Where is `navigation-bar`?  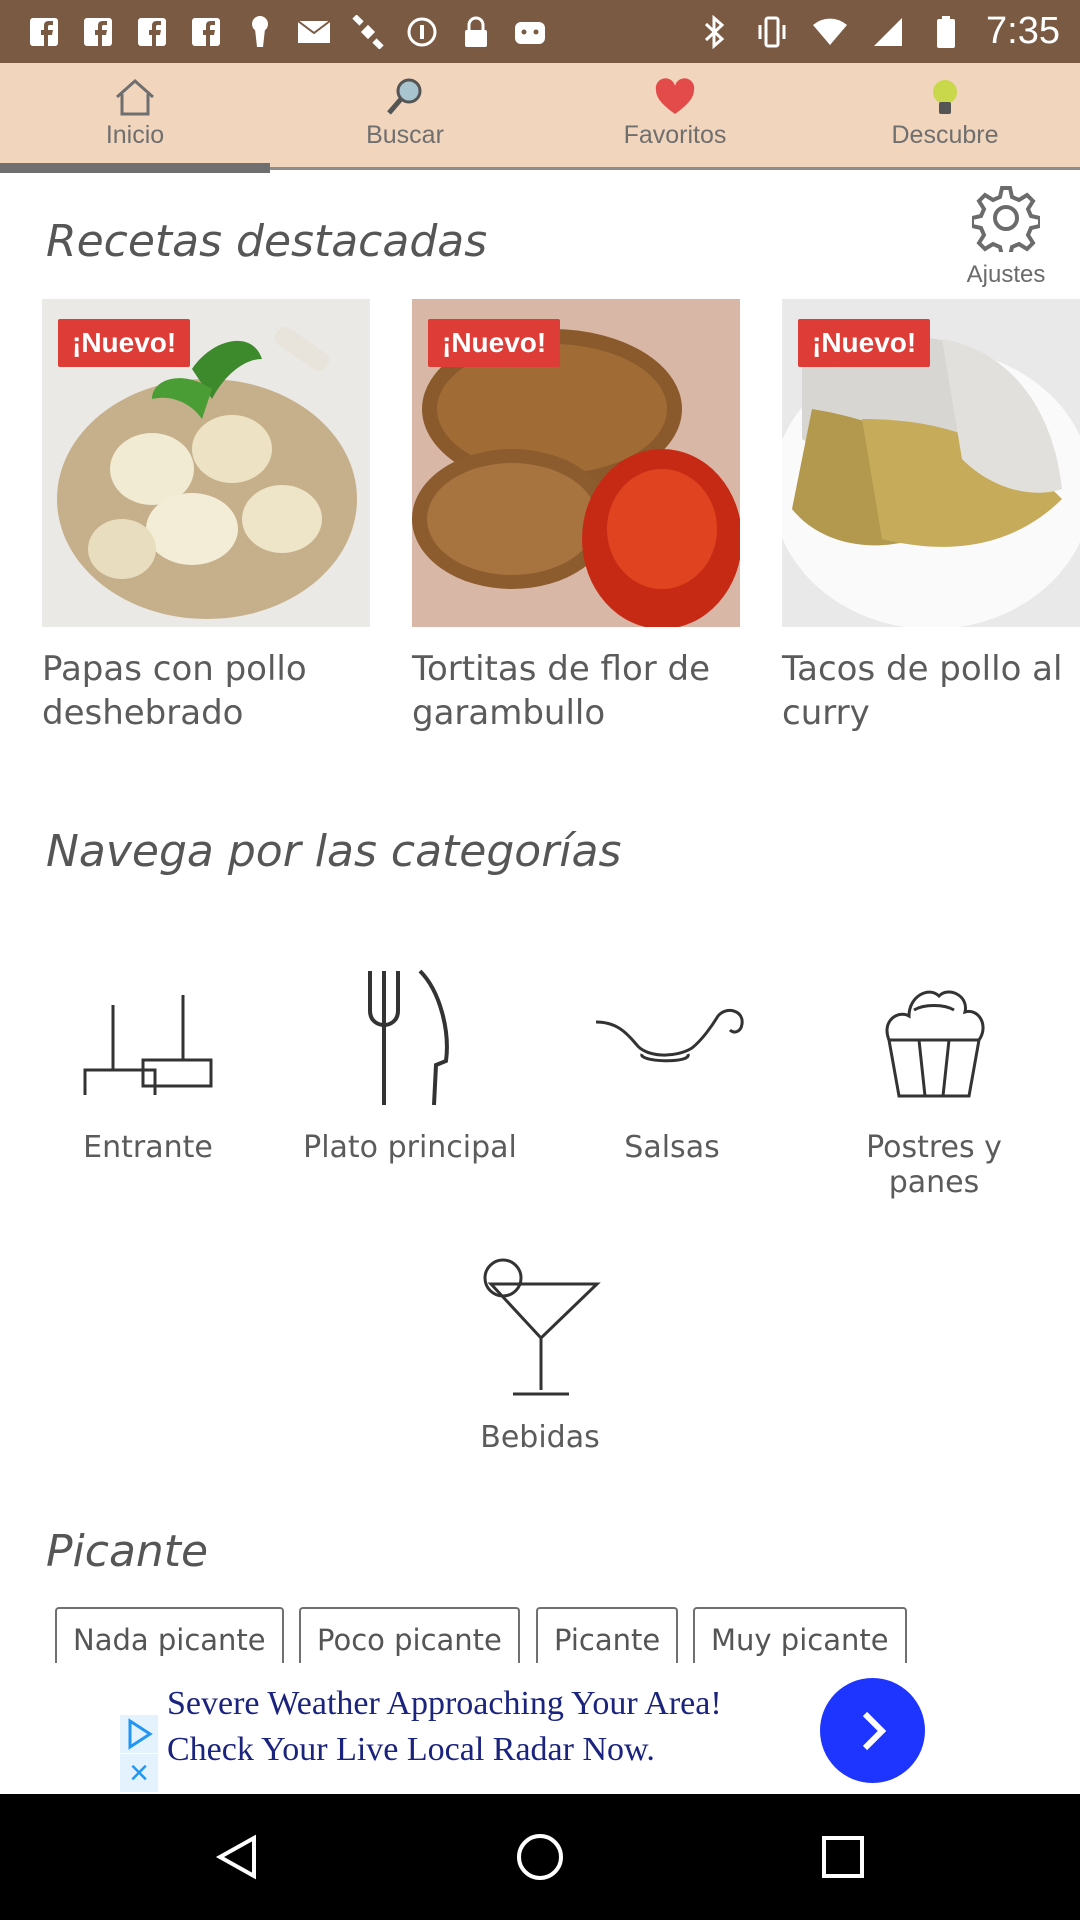
navigation-bar is located at coordinates (540, 1857).